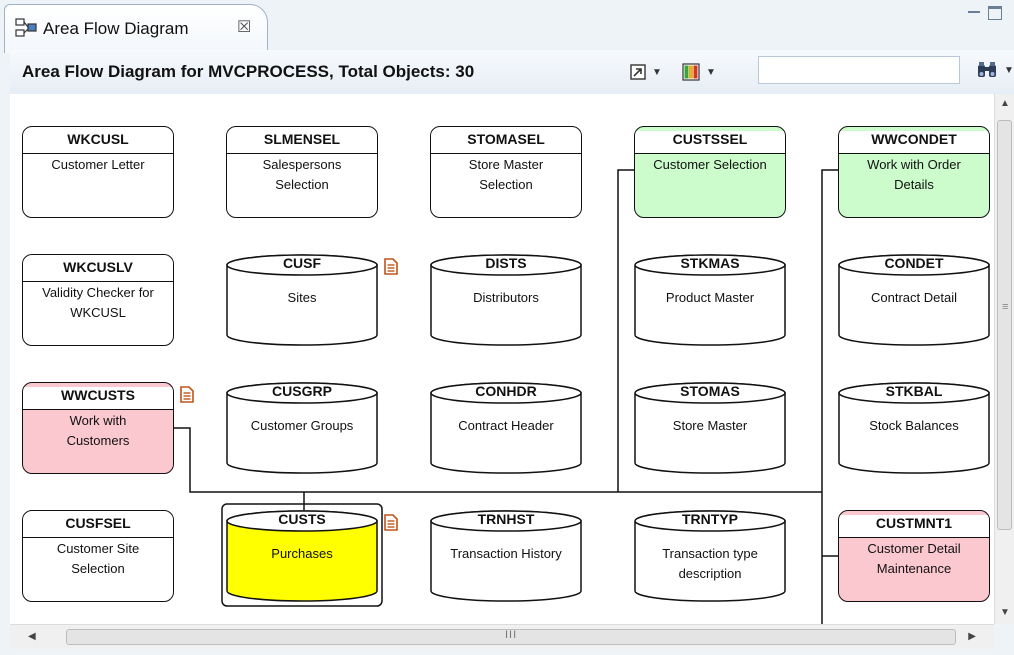  Describe the element at coordinates (98, 440) in the screenshot. I see `node-description-line: Customers` at that location.